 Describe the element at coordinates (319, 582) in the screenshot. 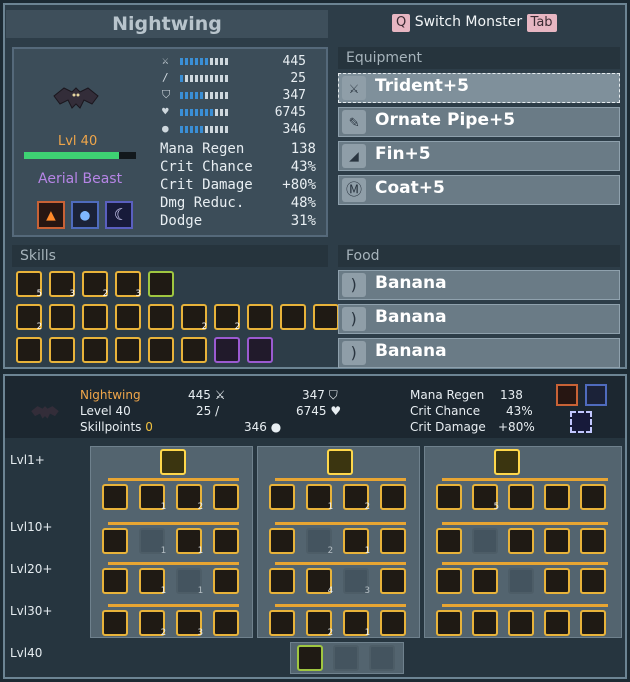

I see `skill-tree-node: 4` at that location.